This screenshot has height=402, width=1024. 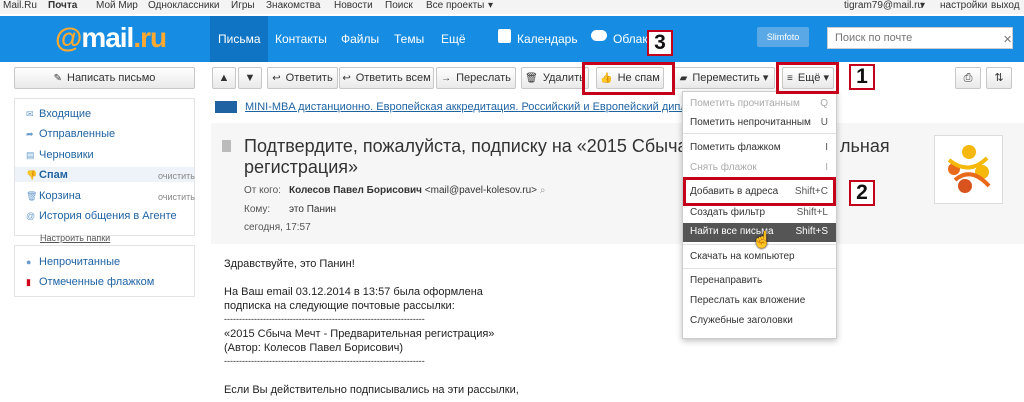 I want to click on prev-message-button: ▲, so click(x=224, y=78).